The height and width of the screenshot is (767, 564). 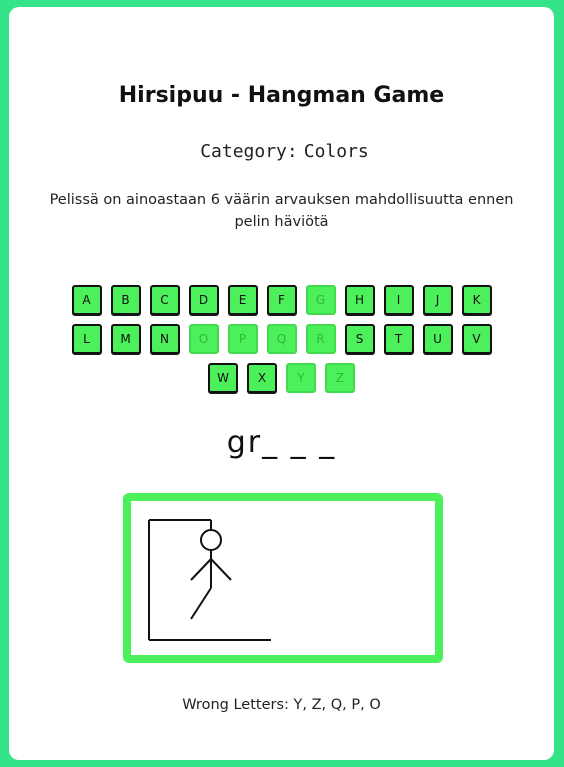 What do you see at coordinates (164, 300) in the screenshot?
I see `letter-key-c: C` at bounding box center [164, 300].